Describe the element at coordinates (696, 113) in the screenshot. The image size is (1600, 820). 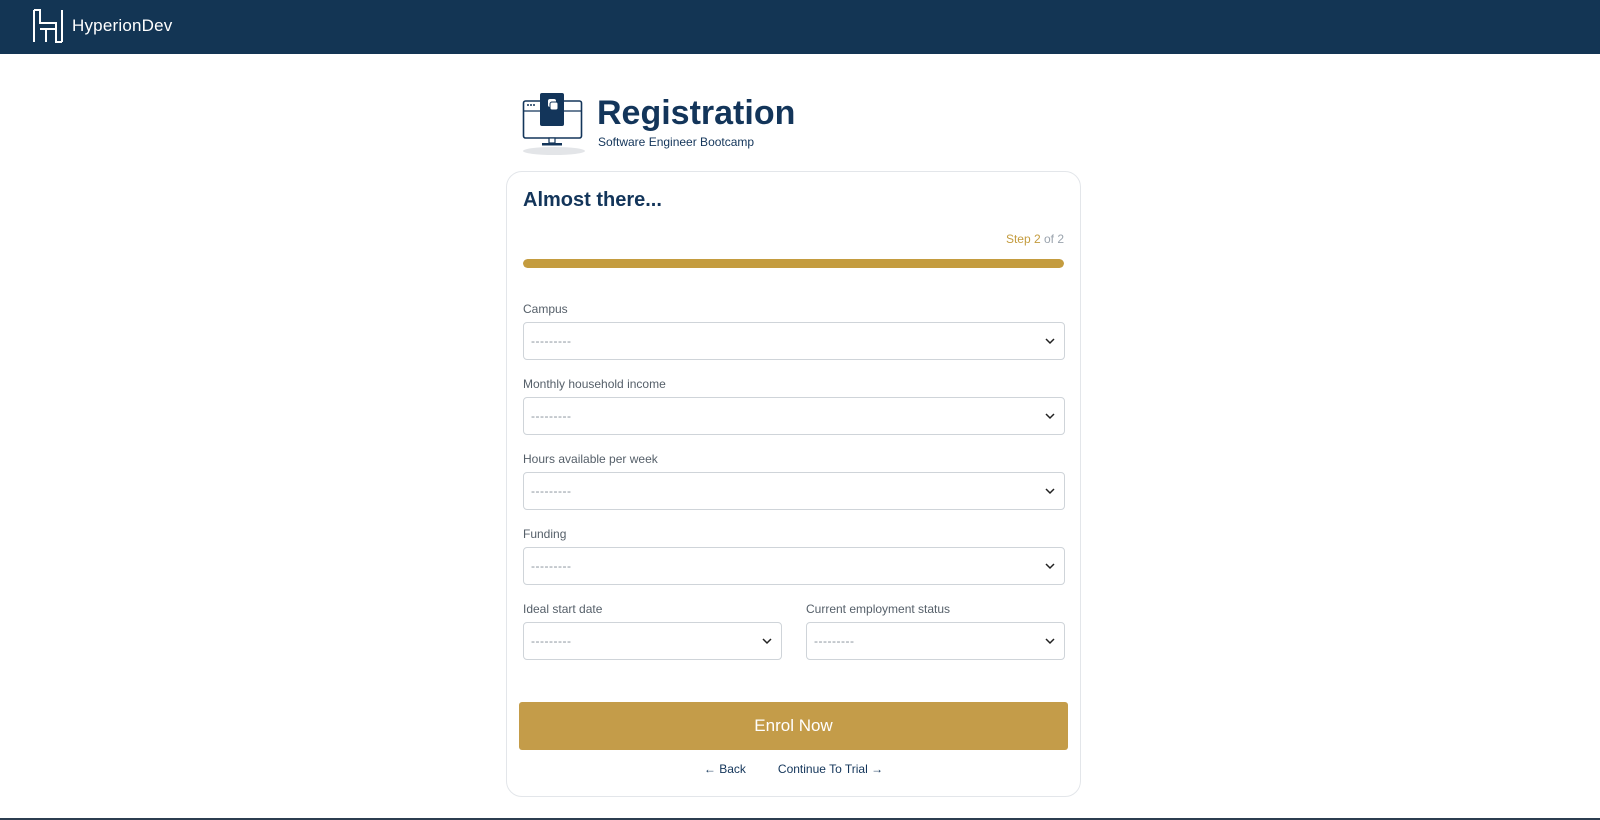
I see `page-title: Registration` at that location.